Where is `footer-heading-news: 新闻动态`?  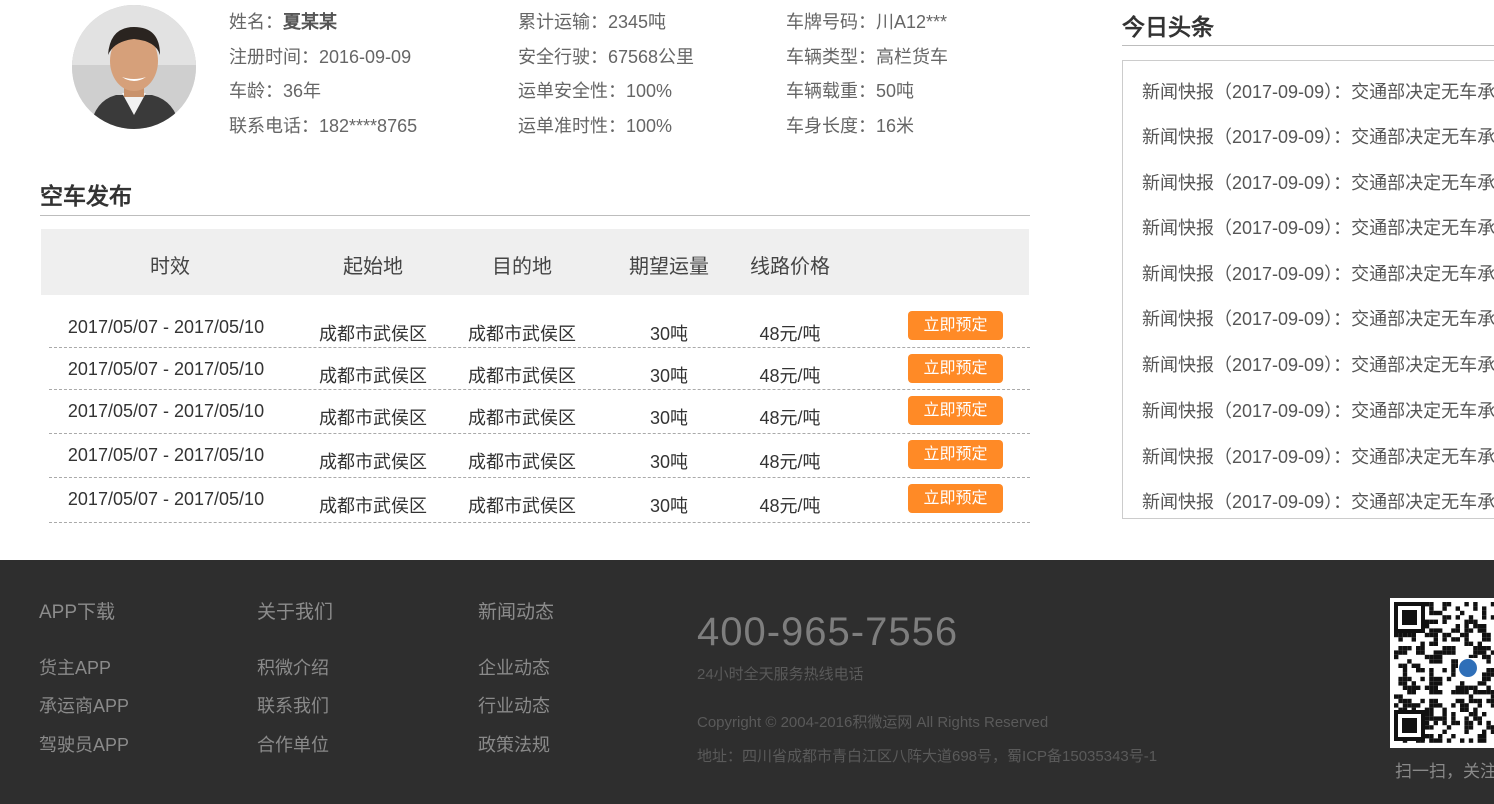 footer-heading-news: 新闻动态 is located at coordinates (516, 612).